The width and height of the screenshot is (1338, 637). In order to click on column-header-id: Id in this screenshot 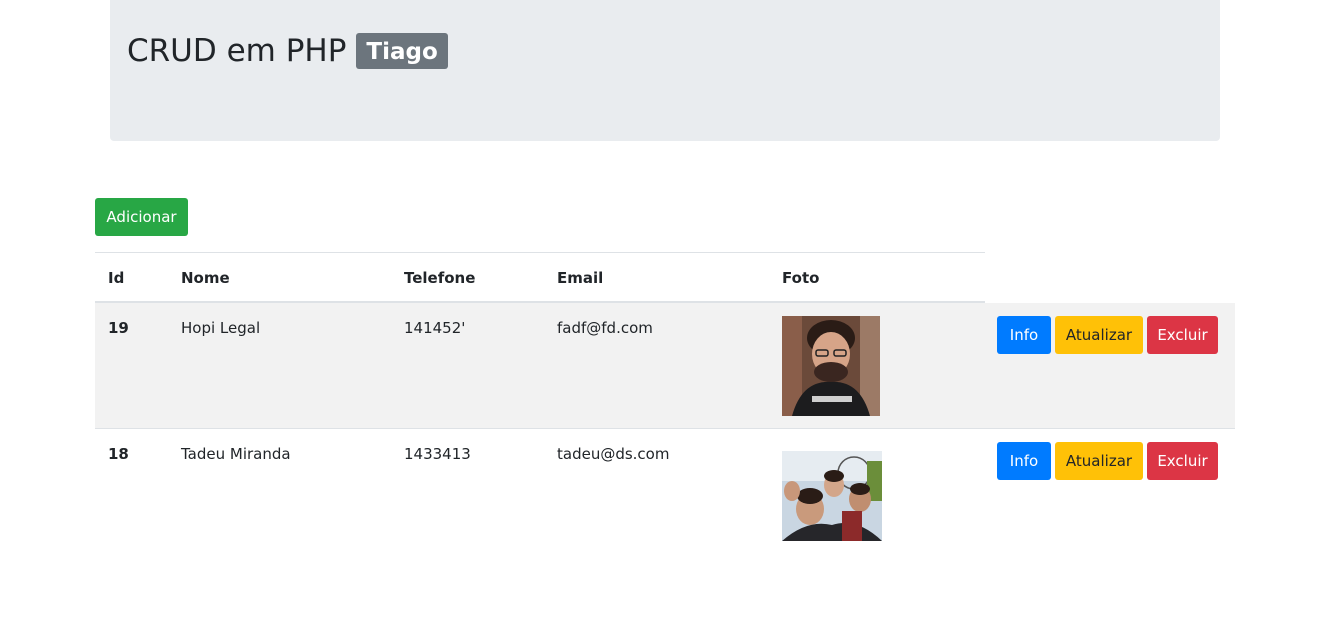, I will do `click(116, 278)`.